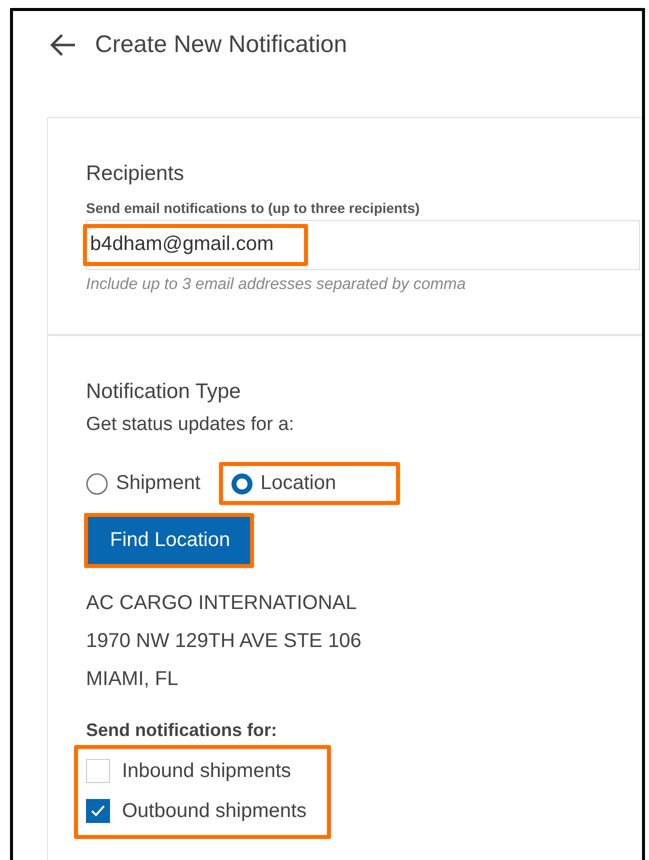 Image resolution: width=649 pixels, height=860 pixels. What do you see at coordinates (133, 679) in the screenshot?
I see `address-line: MIAMI, FL` at bounding box center [133, 679].